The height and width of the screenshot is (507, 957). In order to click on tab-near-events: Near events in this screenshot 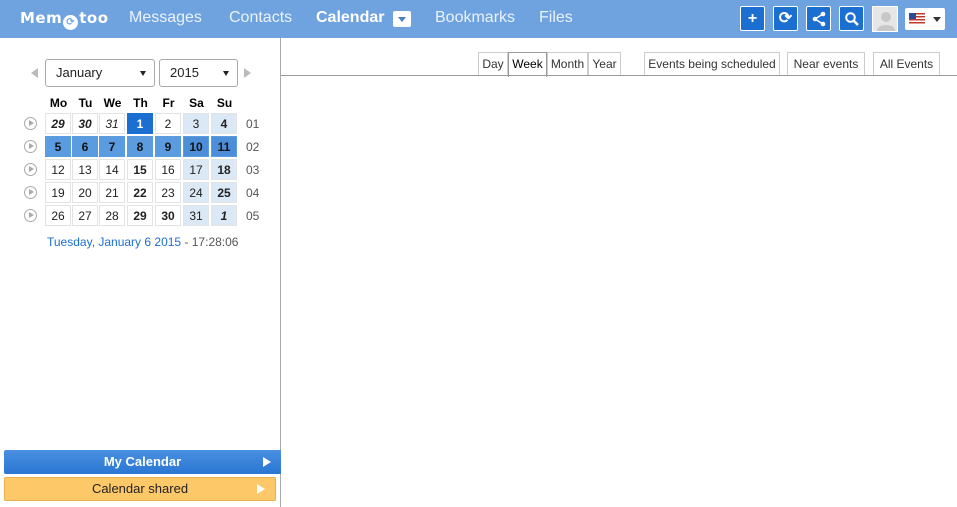, I will do `click(826, 64)`.